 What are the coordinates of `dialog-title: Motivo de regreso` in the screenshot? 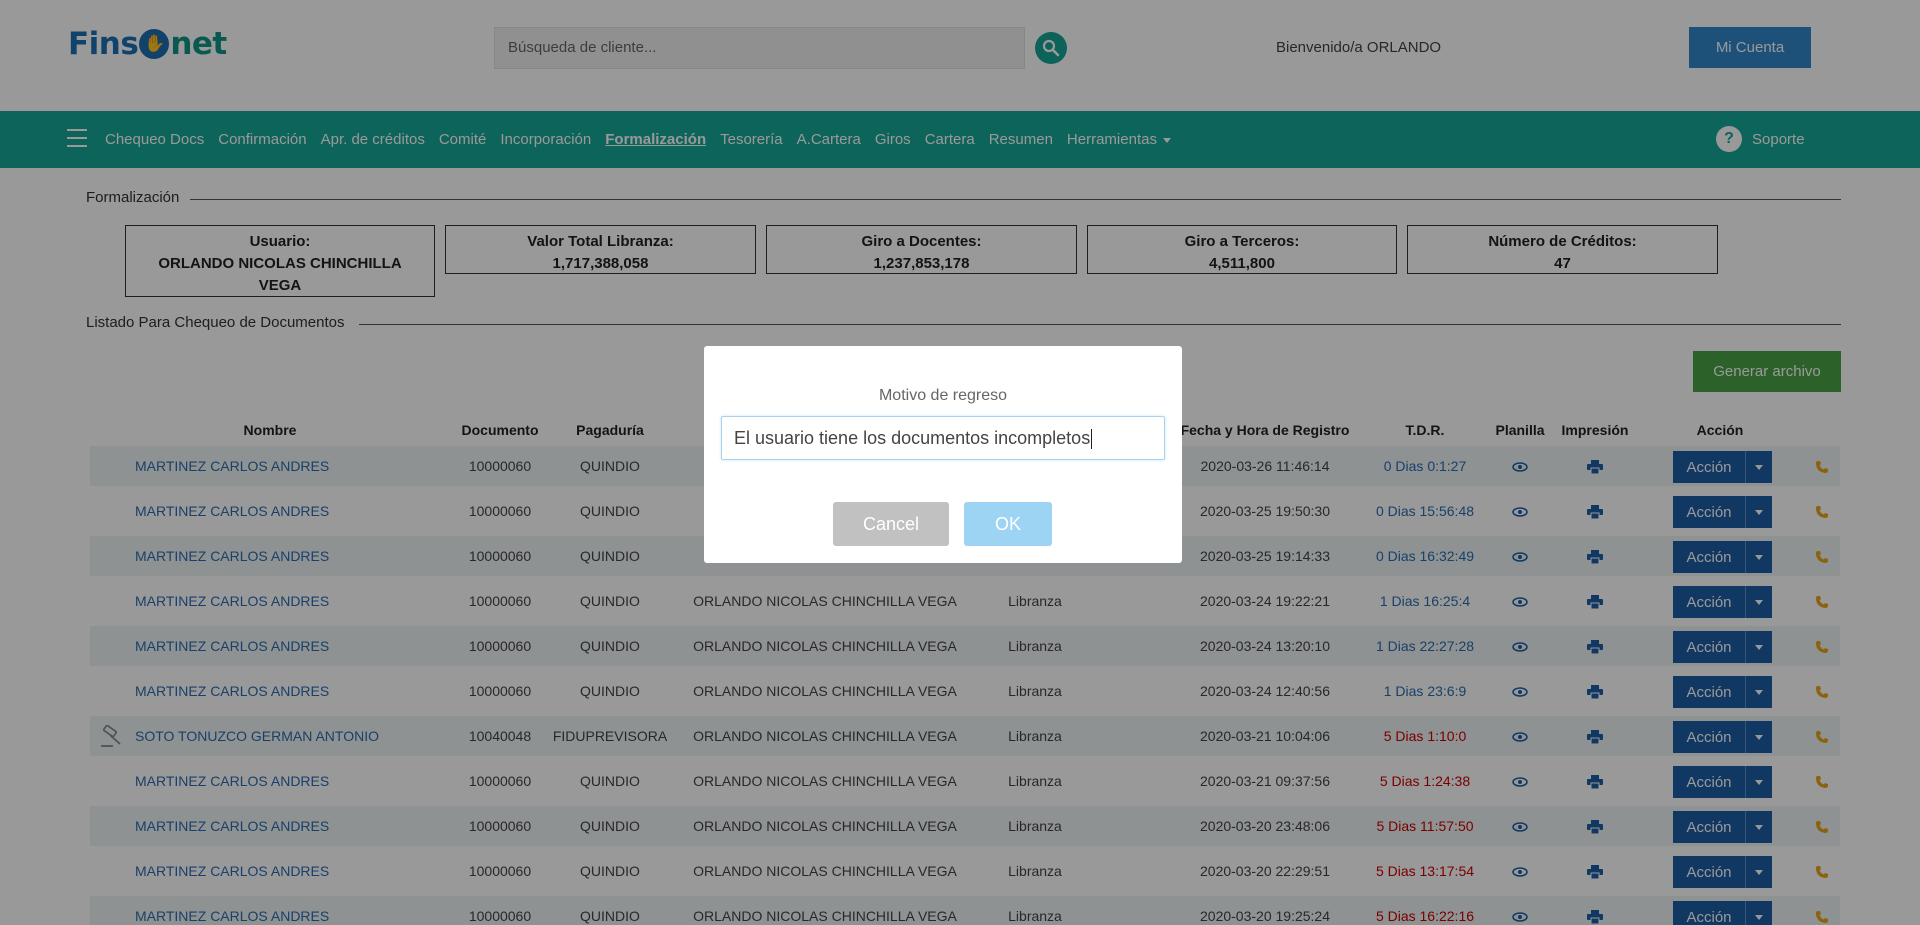 It's located at (943, 395).